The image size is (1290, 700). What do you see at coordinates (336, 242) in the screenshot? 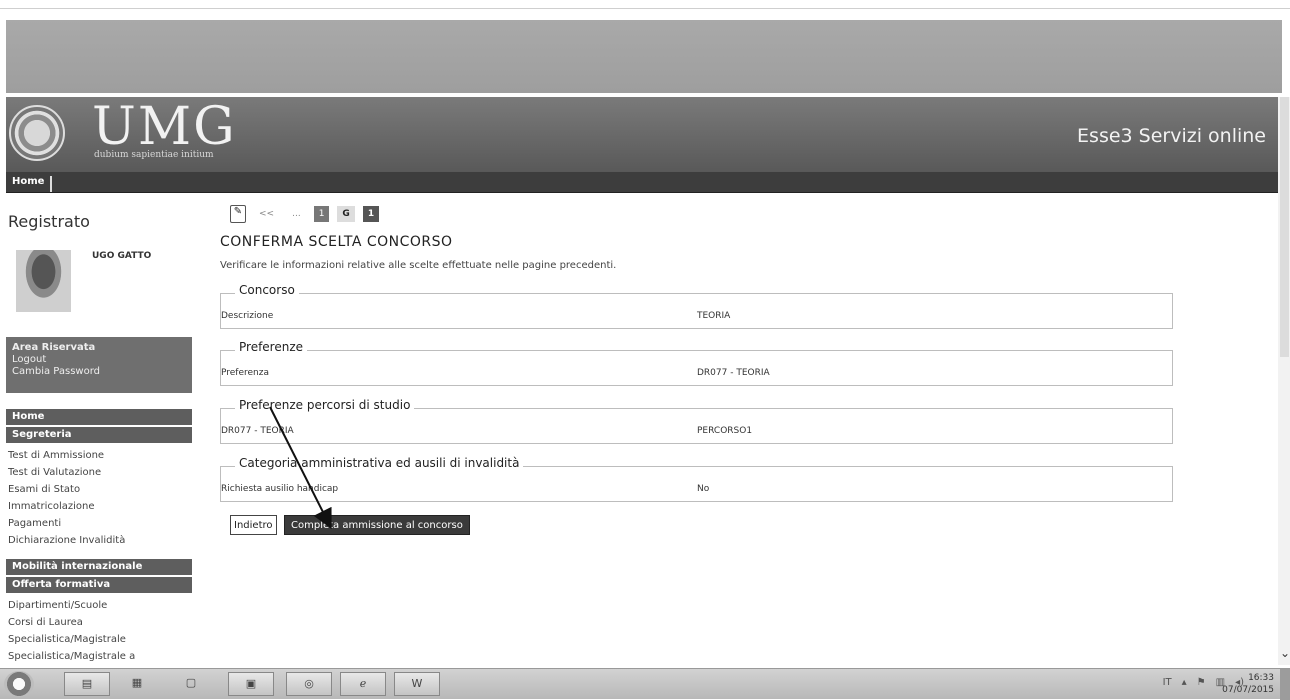
I see `page-title: CONFERMA SCELTA CONCORSO` at bounding box center [336, 242].